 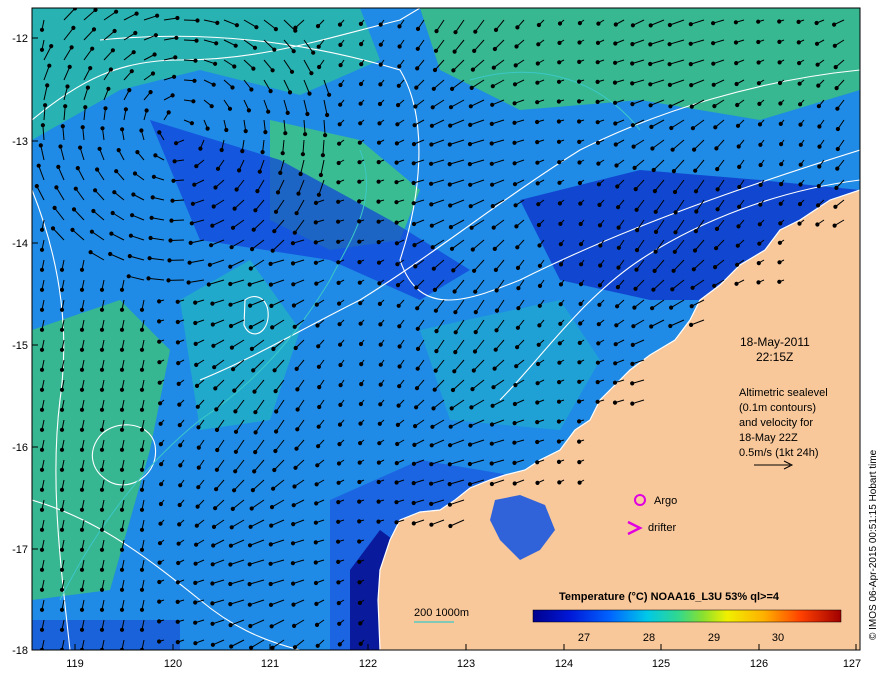 I want to click on drifter-label: drifter, so click(x=662, y=528).